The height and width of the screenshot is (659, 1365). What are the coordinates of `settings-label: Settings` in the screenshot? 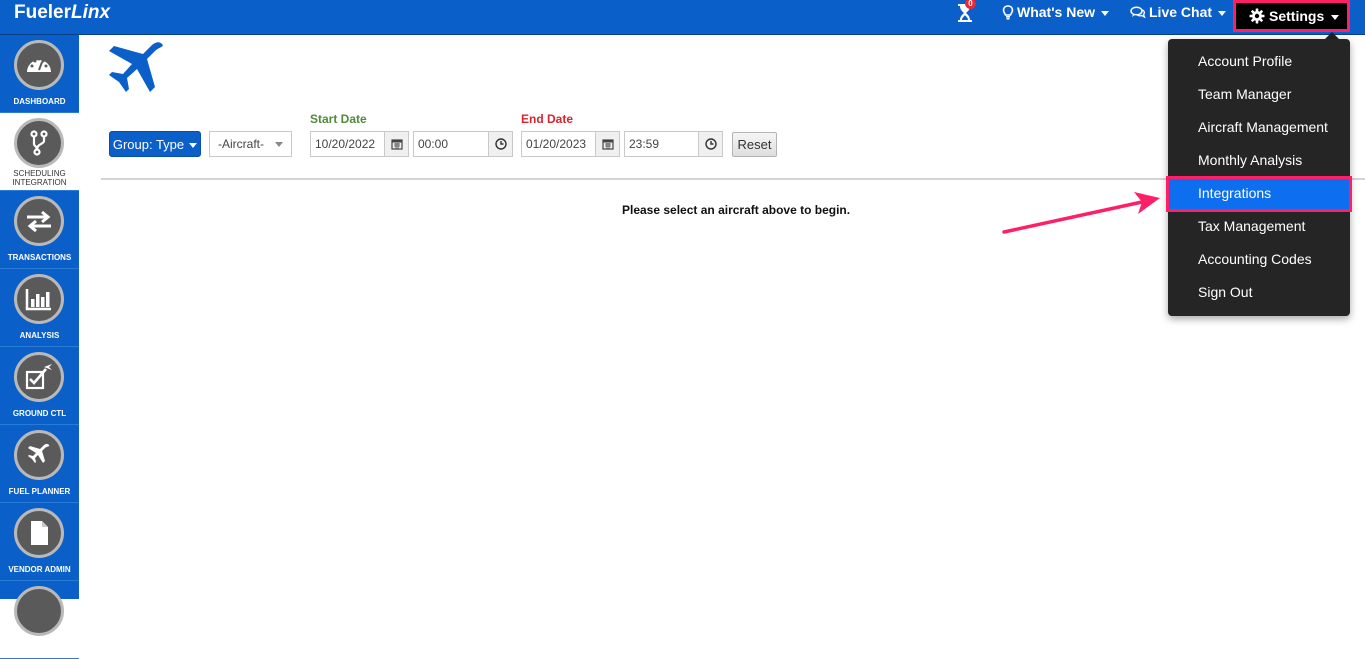 It's located at (1297, 16).